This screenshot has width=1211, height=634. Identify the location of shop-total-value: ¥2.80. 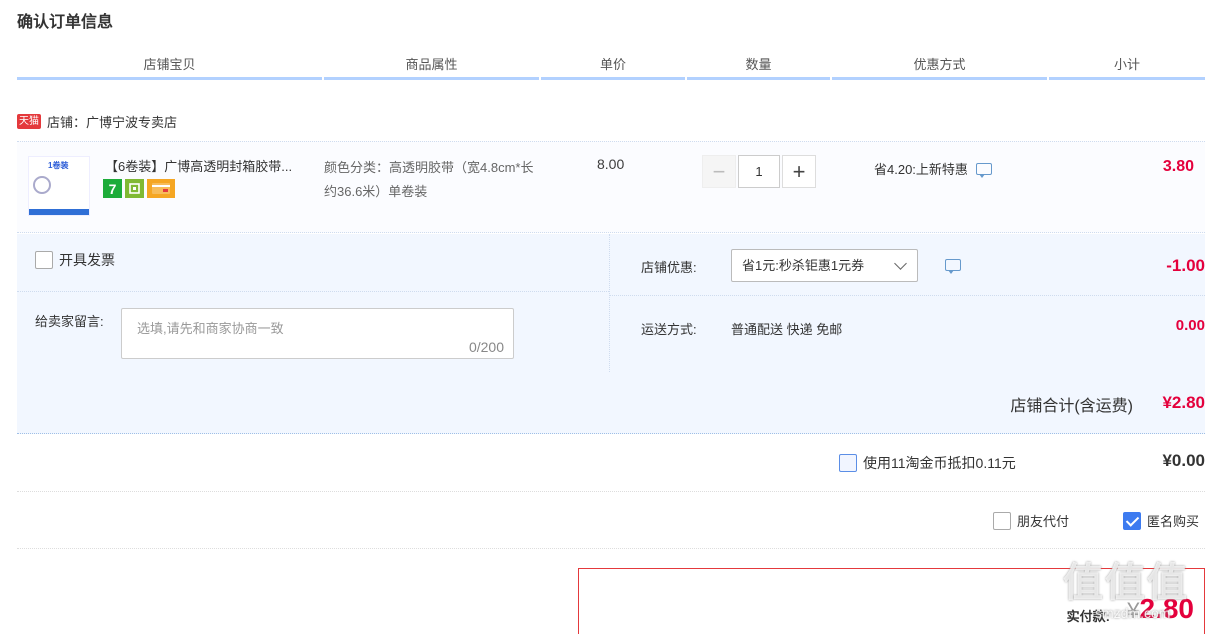
(1183, 402).